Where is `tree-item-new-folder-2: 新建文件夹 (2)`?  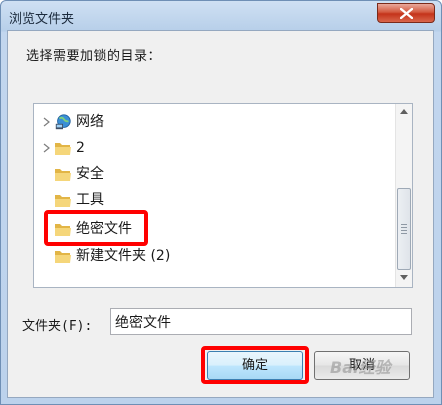 tree-item-new-folder-2: 新建文件夹 (2) is located at coordinates (219, 256).